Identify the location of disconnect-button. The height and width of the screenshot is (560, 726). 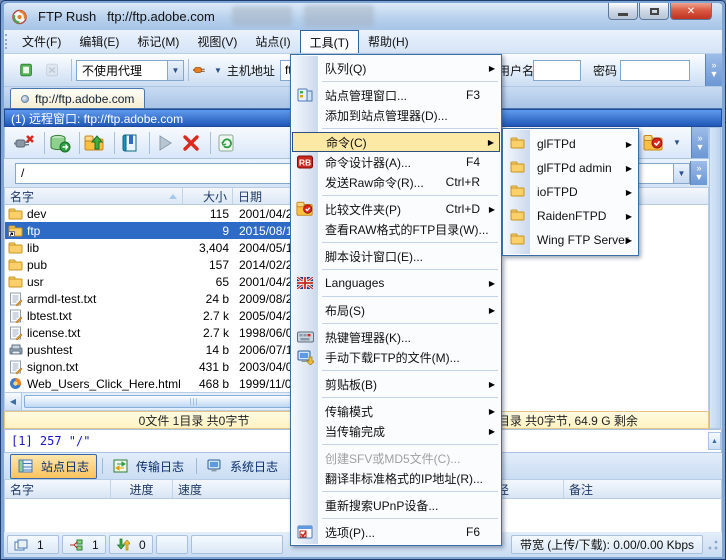
(27, 143).